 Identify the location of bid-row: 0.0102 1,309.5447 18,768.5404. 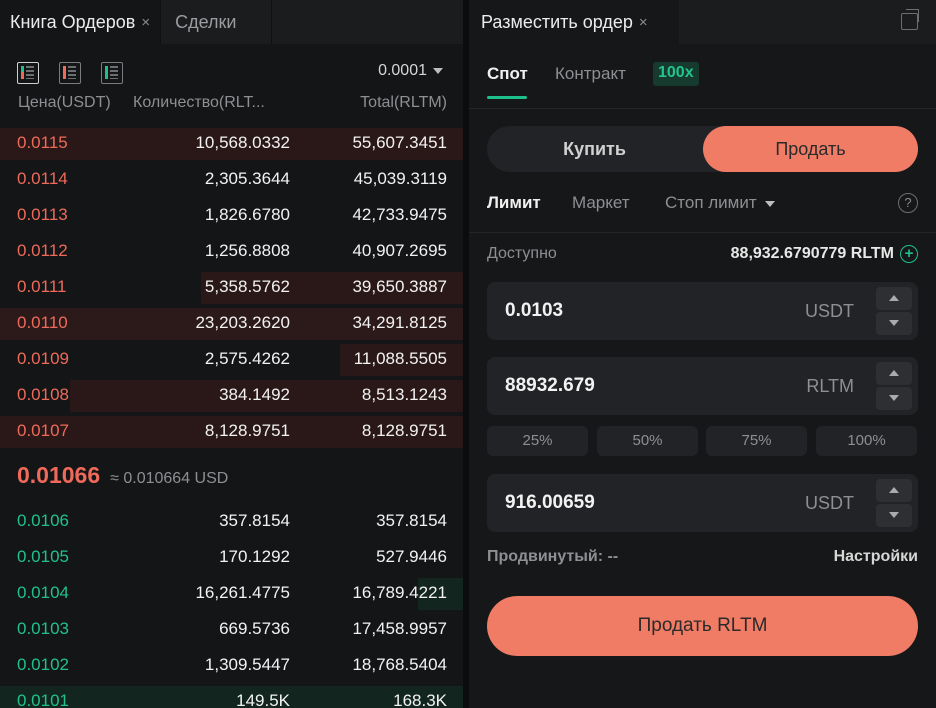
(231, 666).